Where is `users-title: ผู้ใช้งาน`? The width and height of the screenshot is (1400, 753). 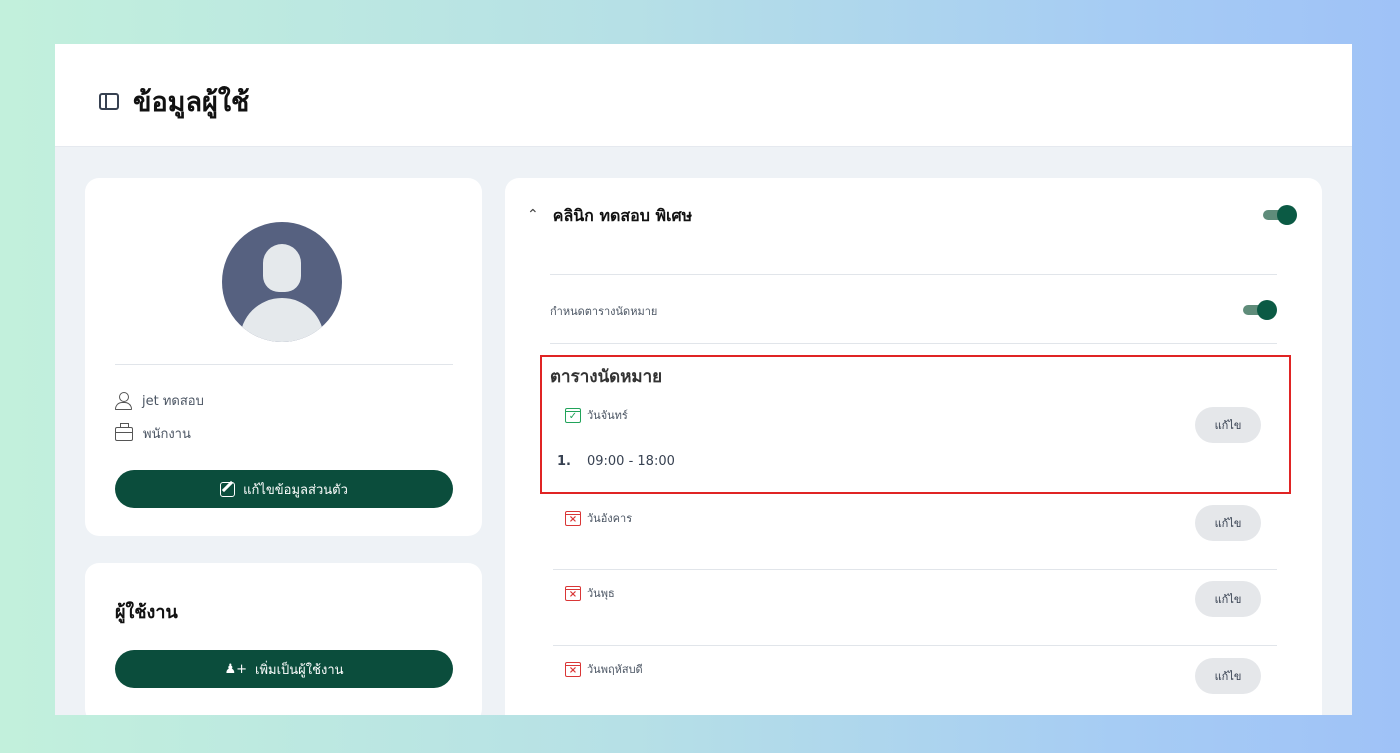
users-title: ผู้ใช้งาน is located at coordinates (146, 612).